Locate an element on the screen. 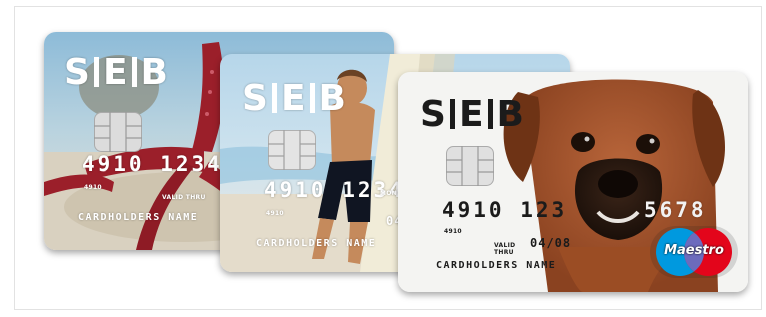  maestro-logo: Maestro is located at coordinates (694, 252).